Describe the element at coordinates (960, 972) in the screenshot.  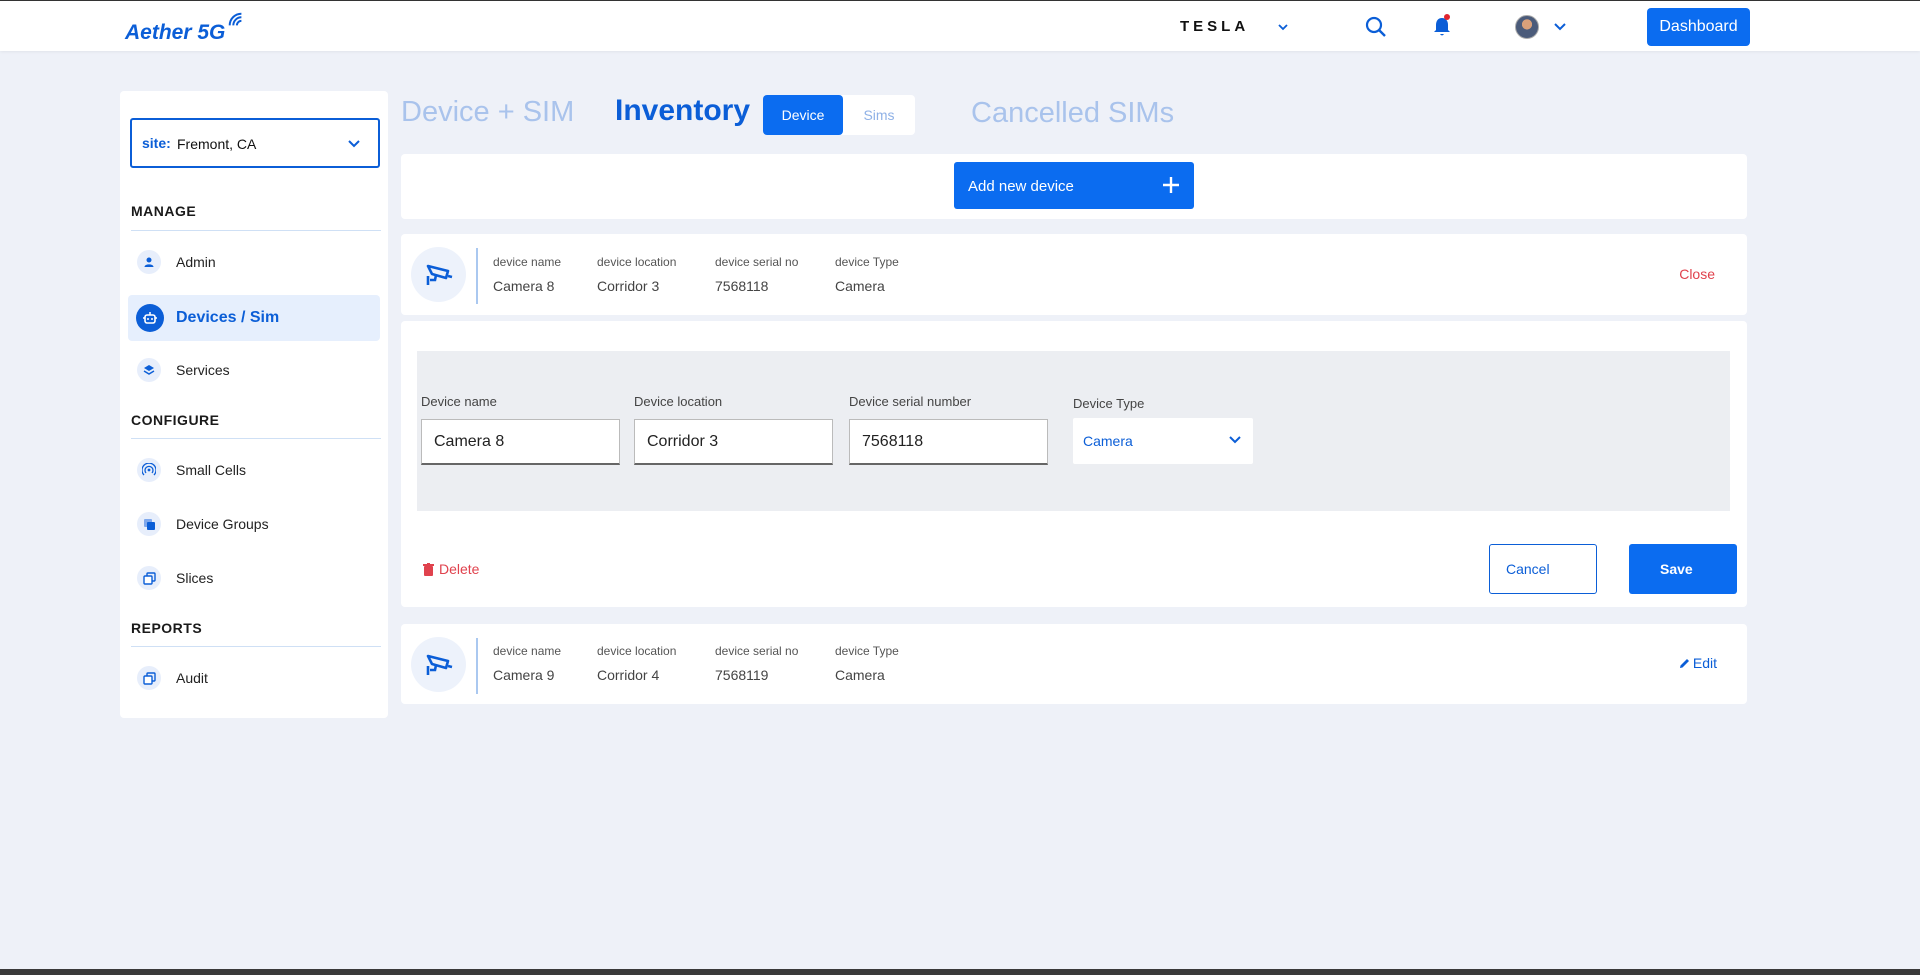
I see `bottom-bar` at that location.